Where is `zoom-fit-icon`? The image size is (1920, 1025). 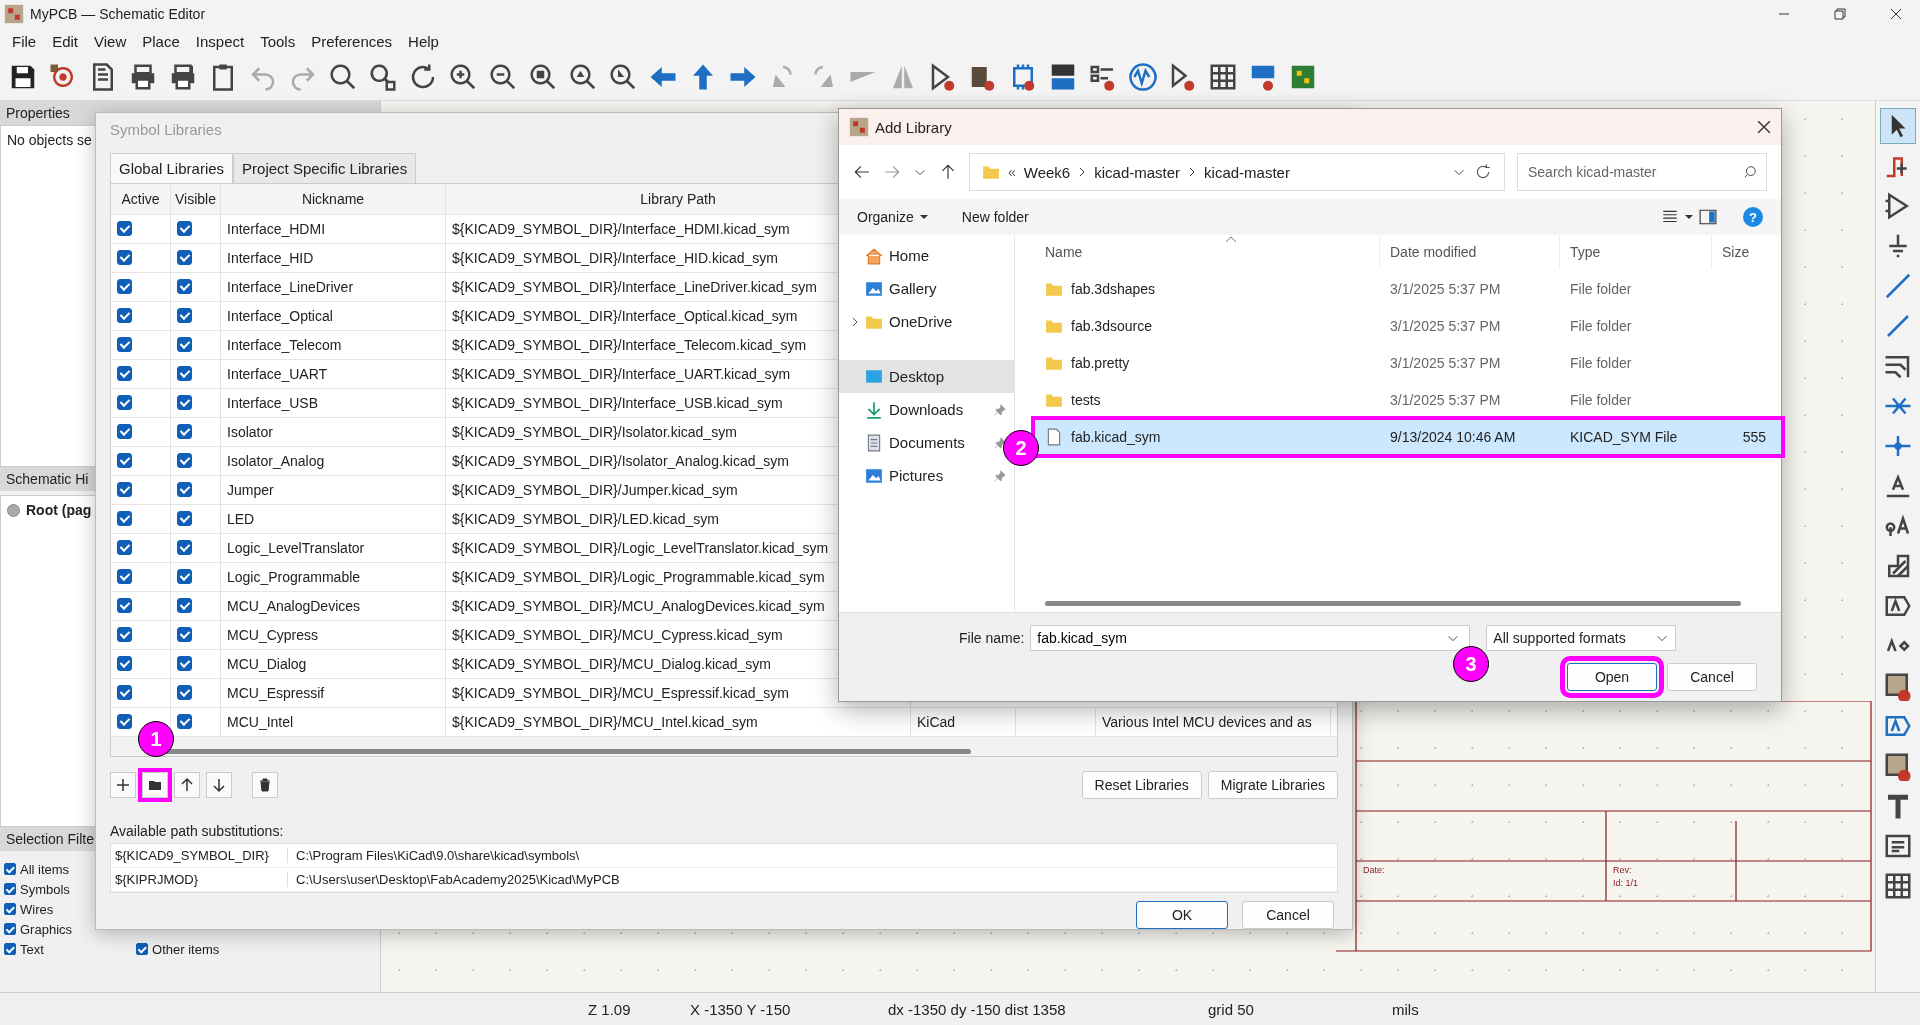 zoom-fit-icon is located at coordinates (543, 77).